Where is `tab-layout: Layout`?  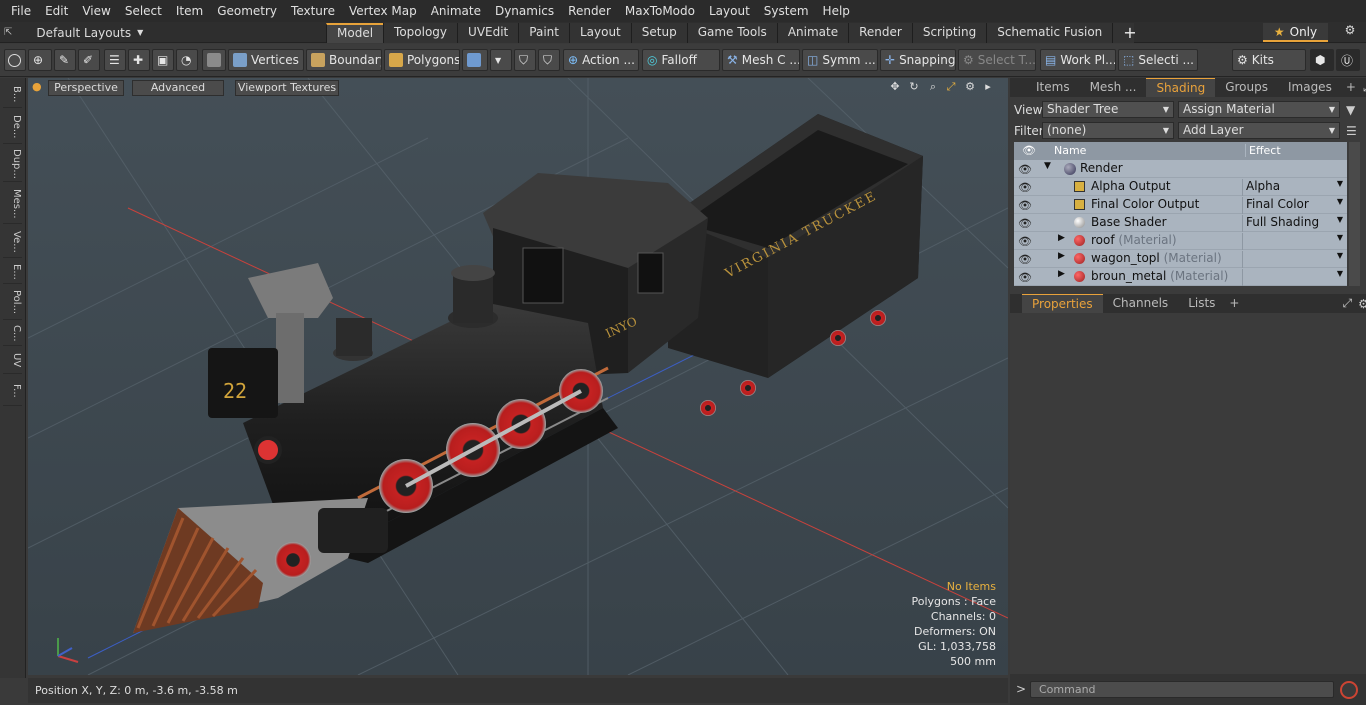 tab-layout: Layout is located at coordinates (599, 33).